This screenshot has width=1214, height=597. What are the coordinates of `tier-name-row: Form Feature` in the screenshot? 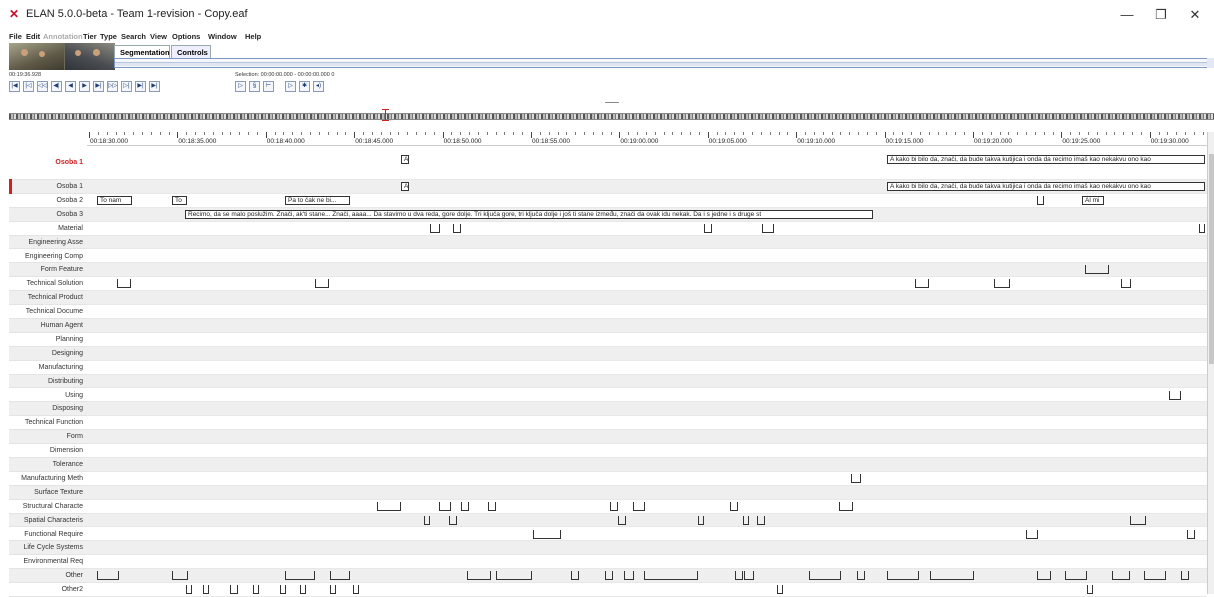 It's located at (48, 270).